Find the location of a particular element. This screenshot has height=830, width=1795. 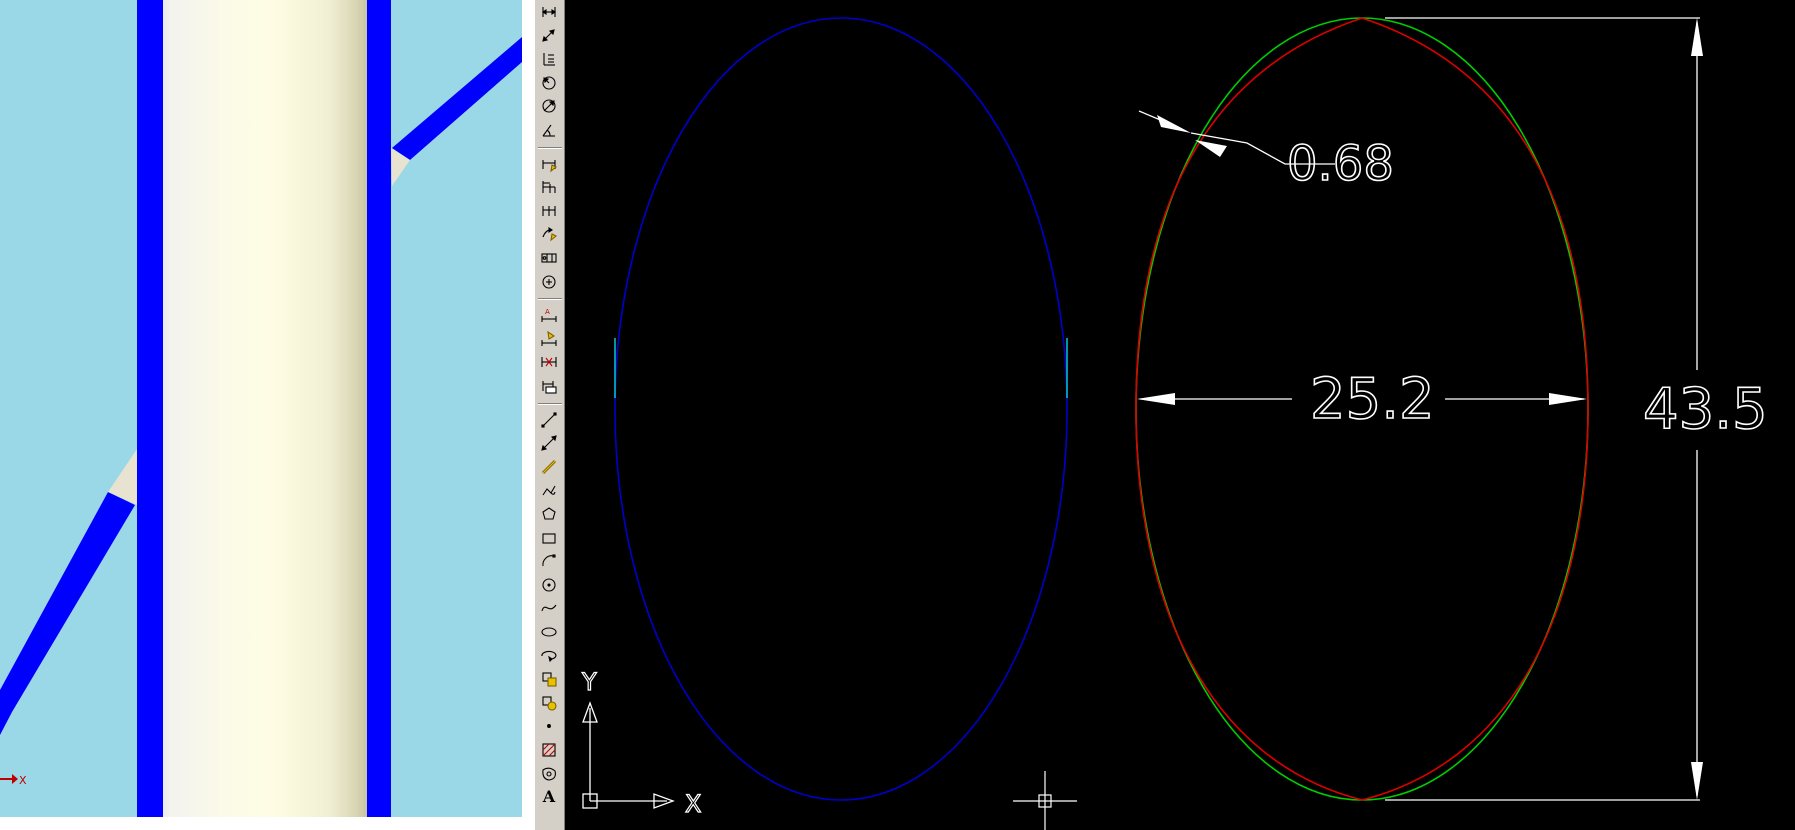

continue-dim-button is located at coordinates (549, 211).